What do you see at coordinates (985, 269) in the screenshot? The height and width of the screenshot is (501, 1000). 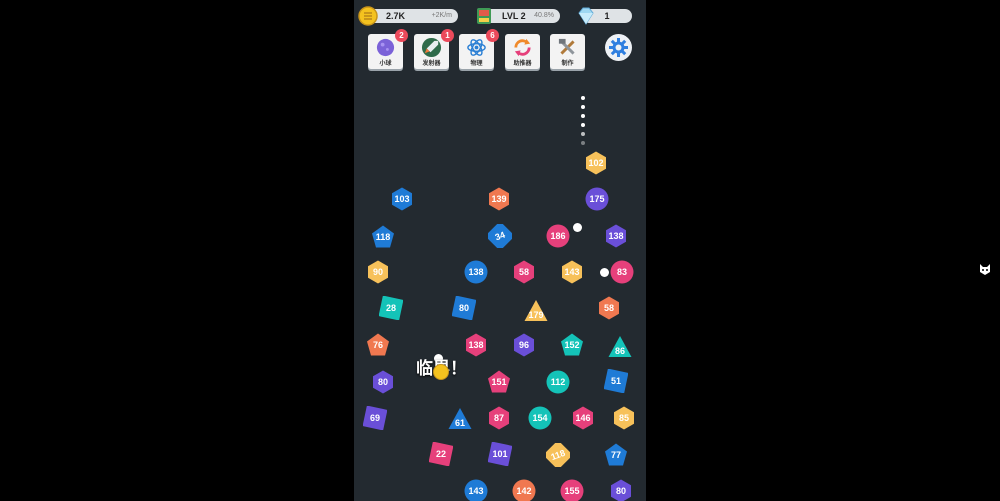 I see `cat-face-icon` at bounding box center [985, 269].